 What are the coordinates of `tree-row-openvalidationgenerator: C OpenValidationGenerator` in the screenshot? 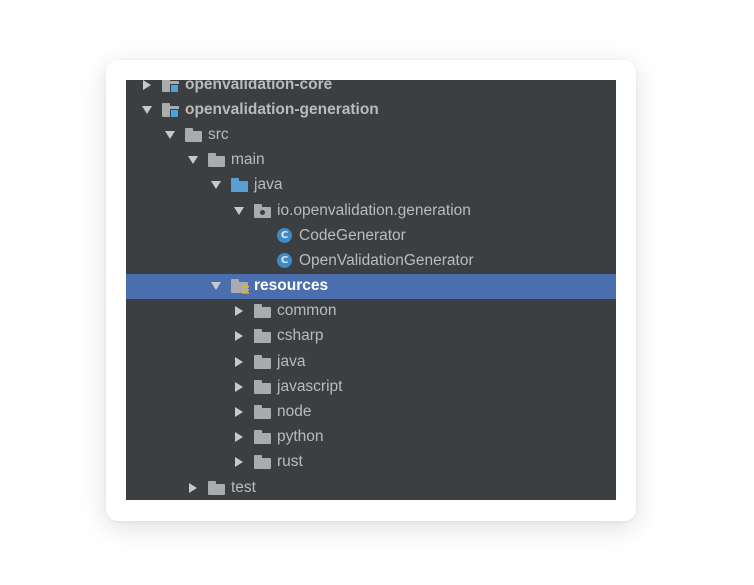 It's located at (371, 260).